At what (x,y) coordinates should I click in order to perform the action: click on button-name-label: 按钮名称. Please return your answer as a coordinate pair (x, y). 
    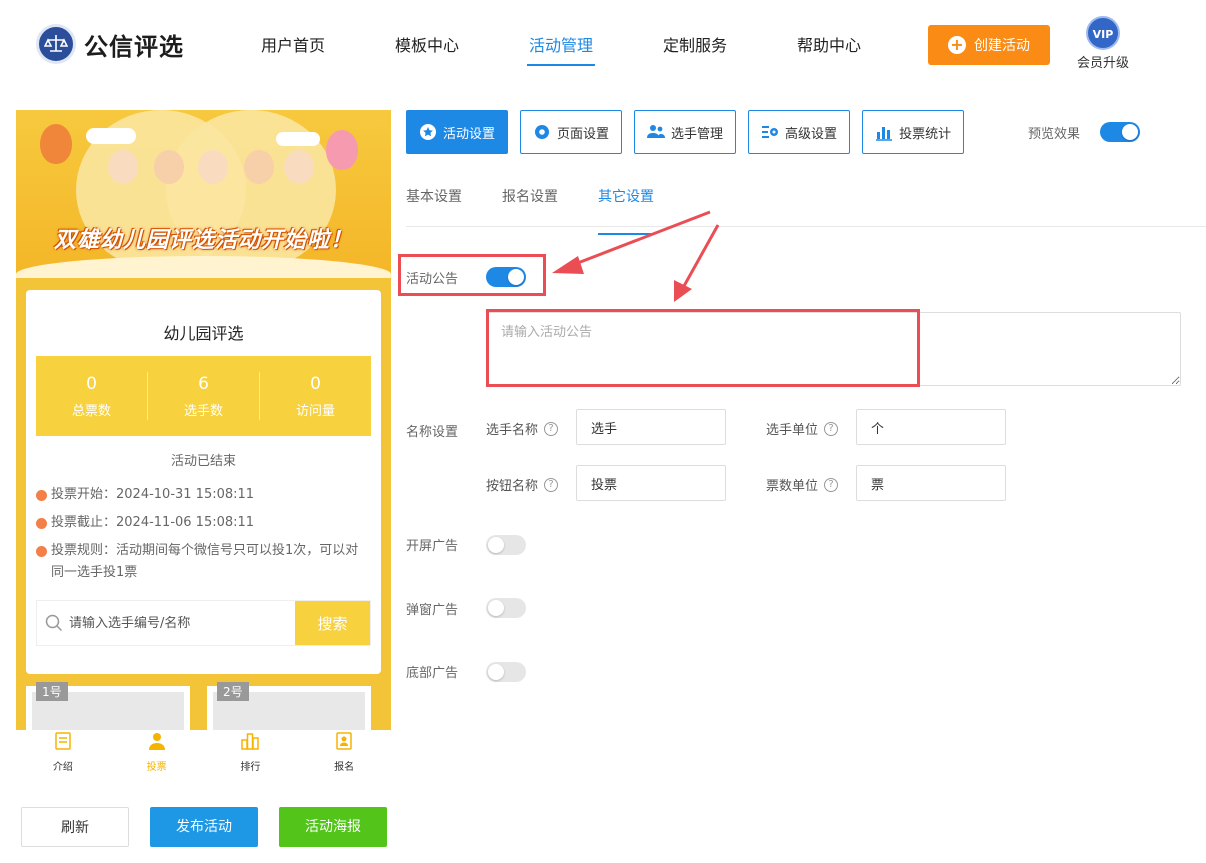
    Looking at the image, I should click on (512, 486).